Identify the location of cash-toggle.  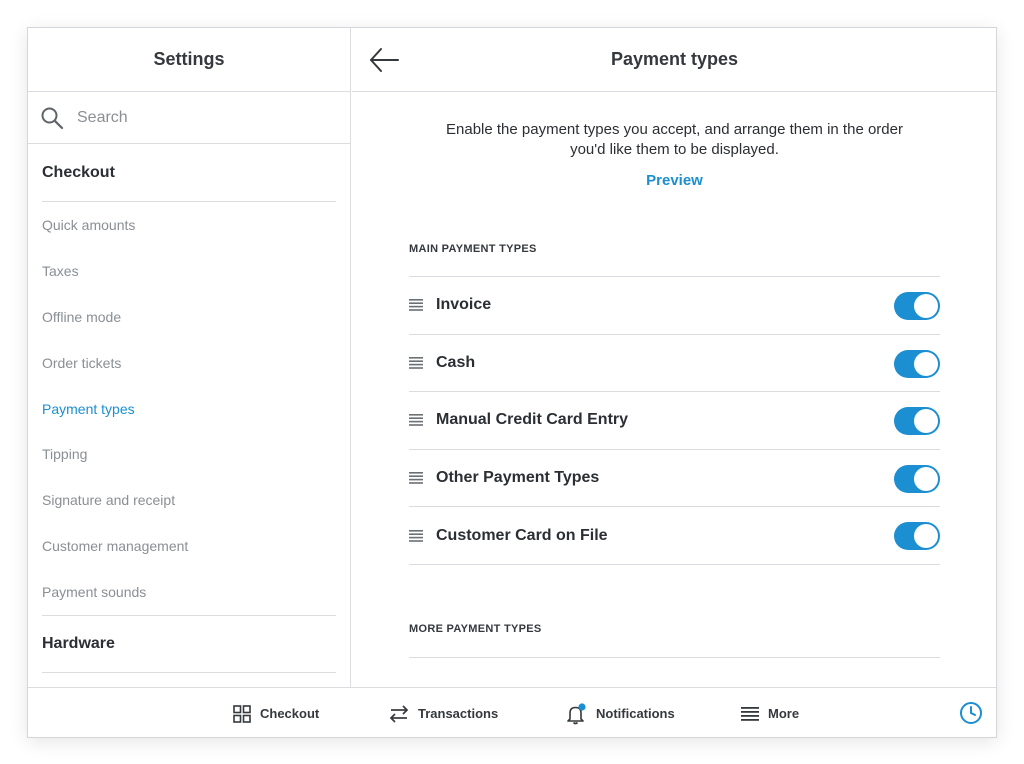
(917, 363).